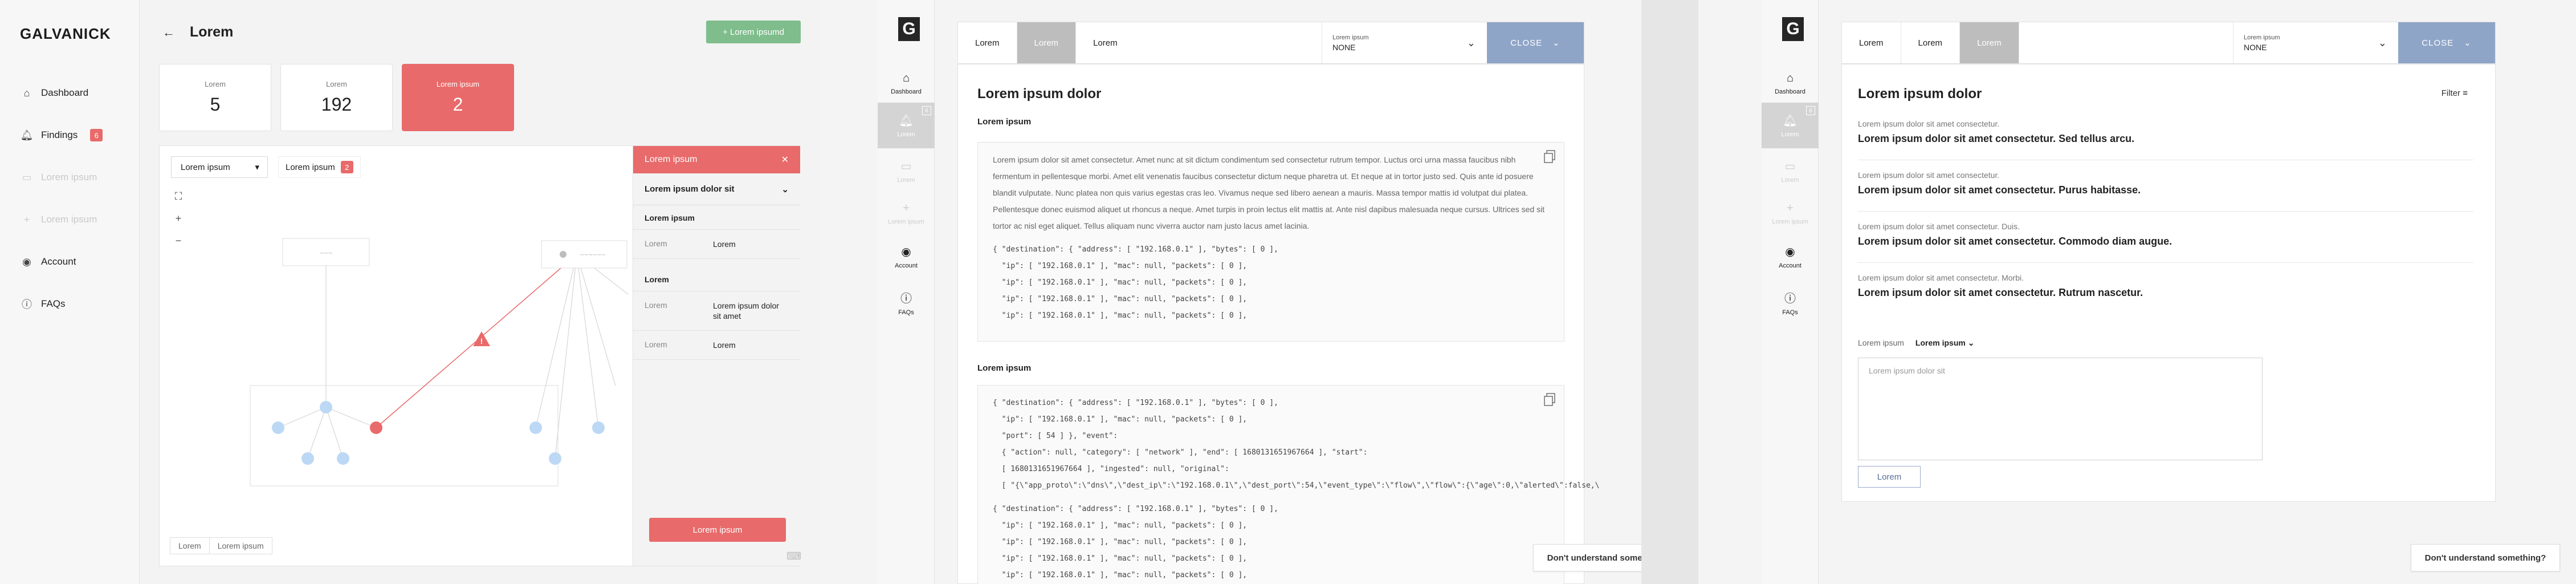  Describe the element at coordinates (1889, 477) in the screenshot. I see `submit-button: Lorem` at that location.